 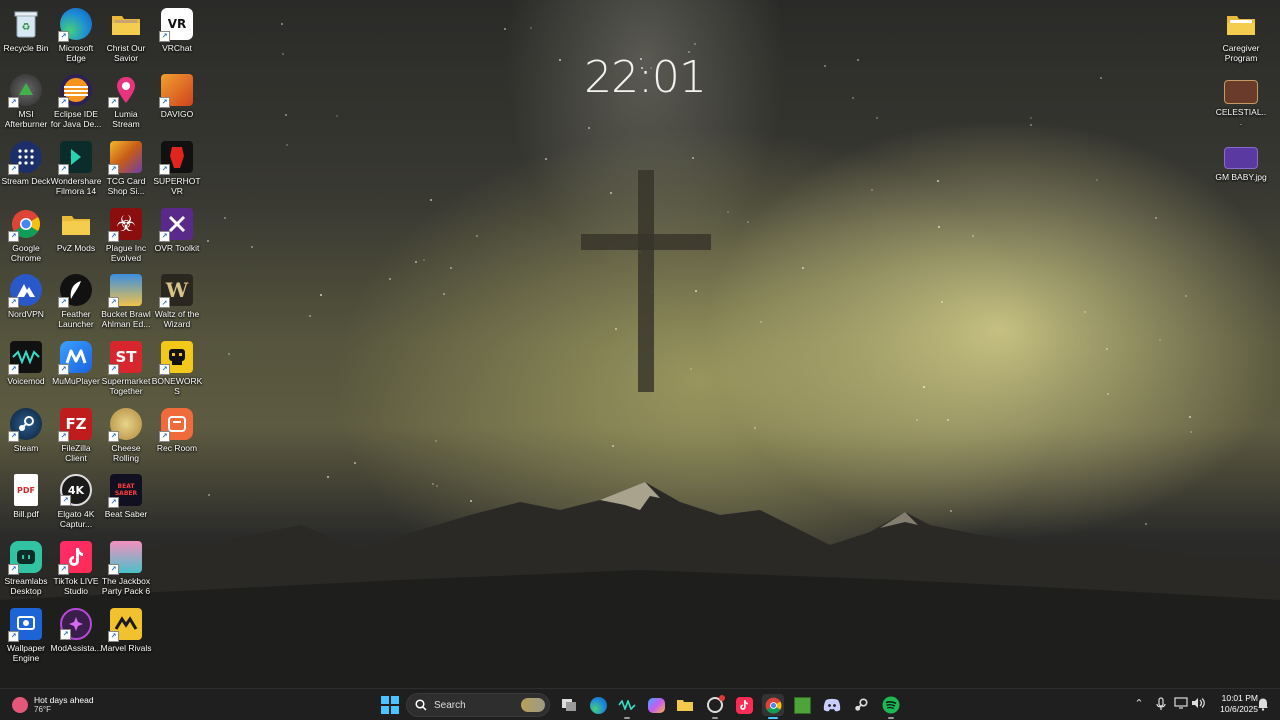 What do you see at coordinates (656, 705) in the screenshot?
I see `taskbar-copilot-button` at bounding box center [656, 705].